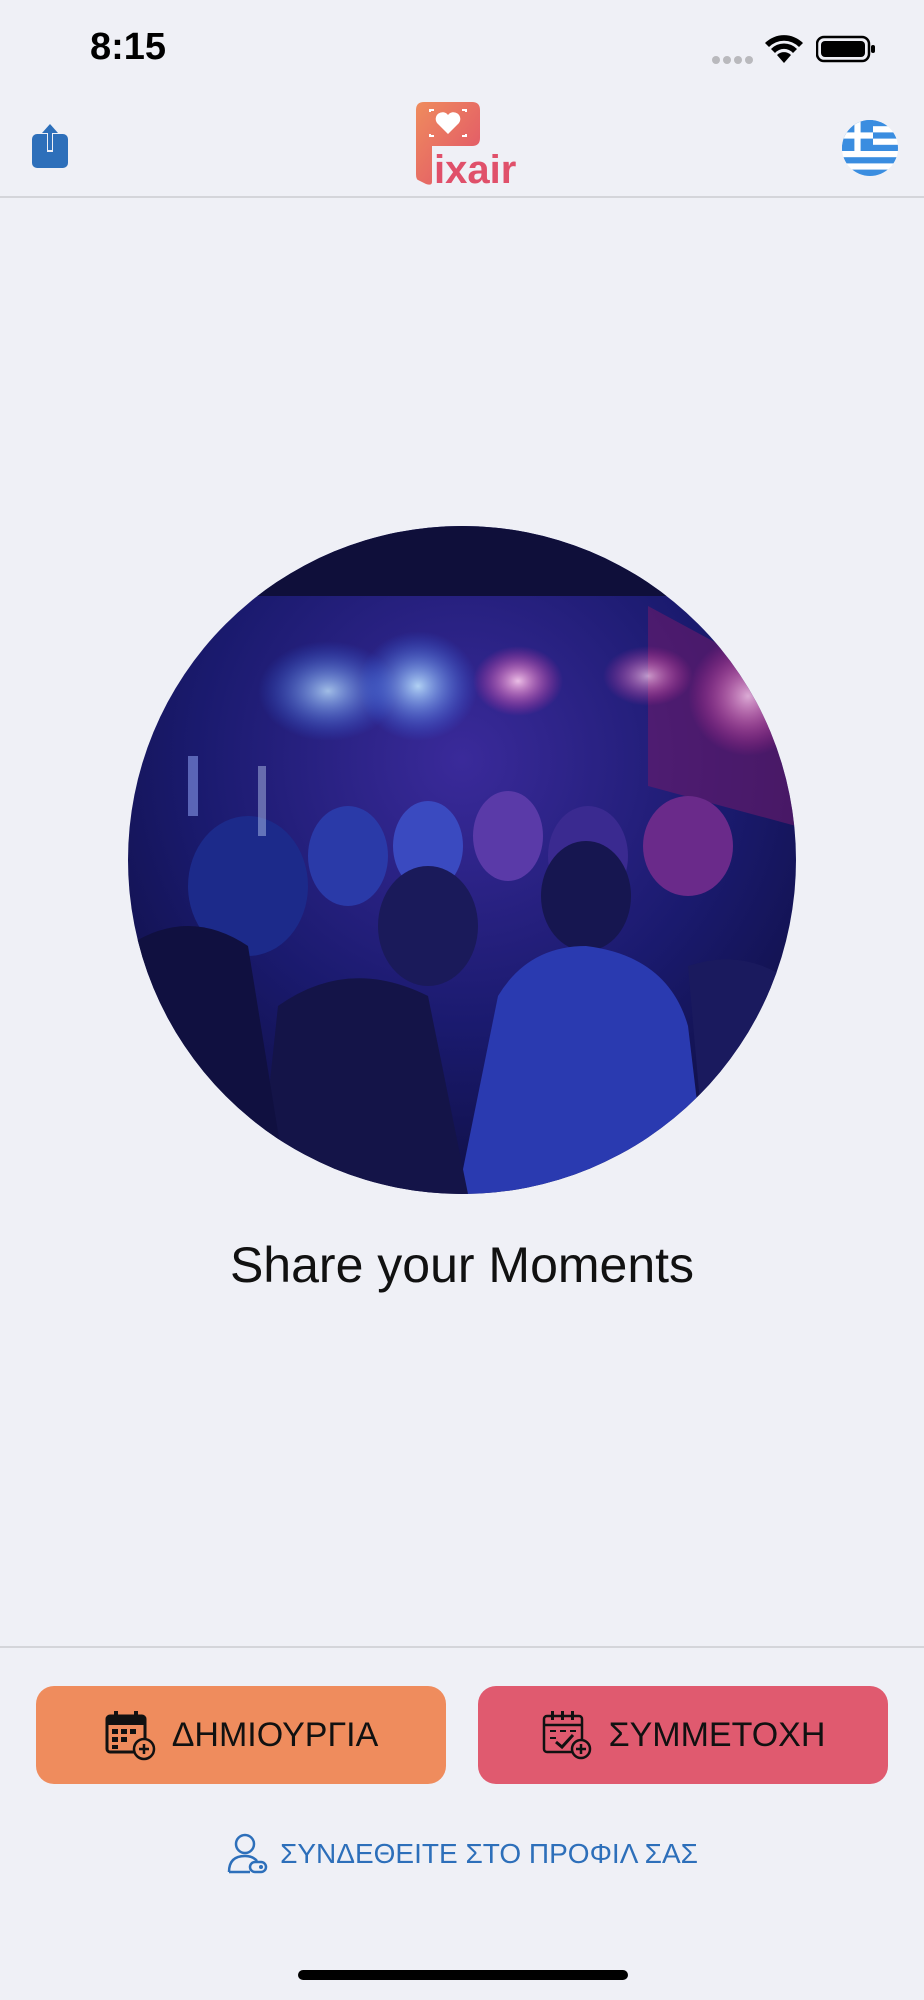  I want to click on create-event-label: ΔΗΜΙΟΥΡΓΙΑ, so click(275, 1734).